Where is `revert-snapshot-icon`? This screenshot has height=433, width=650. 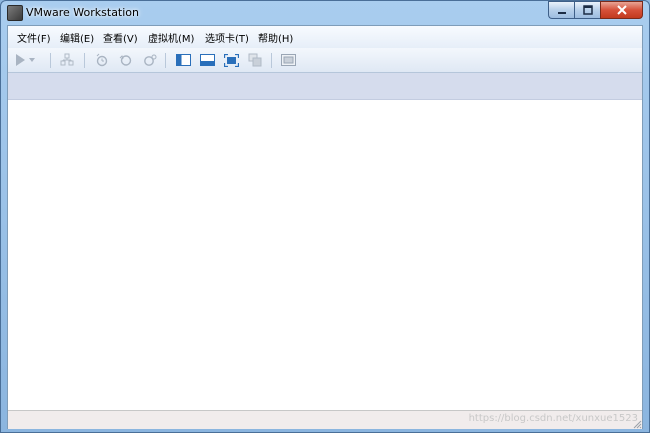
revert-snapshot-icon is located at coordinates (125, 60).